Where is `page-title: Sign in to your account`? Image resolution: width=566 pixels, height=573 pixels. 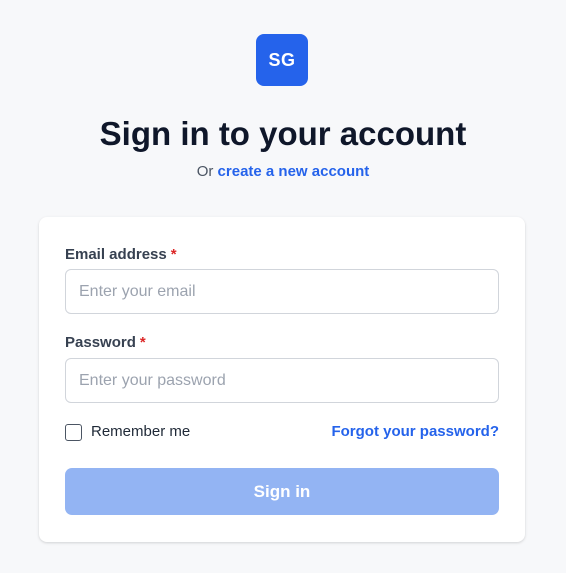 page-title: Sign in to your account is located at coordinates (283, 133).